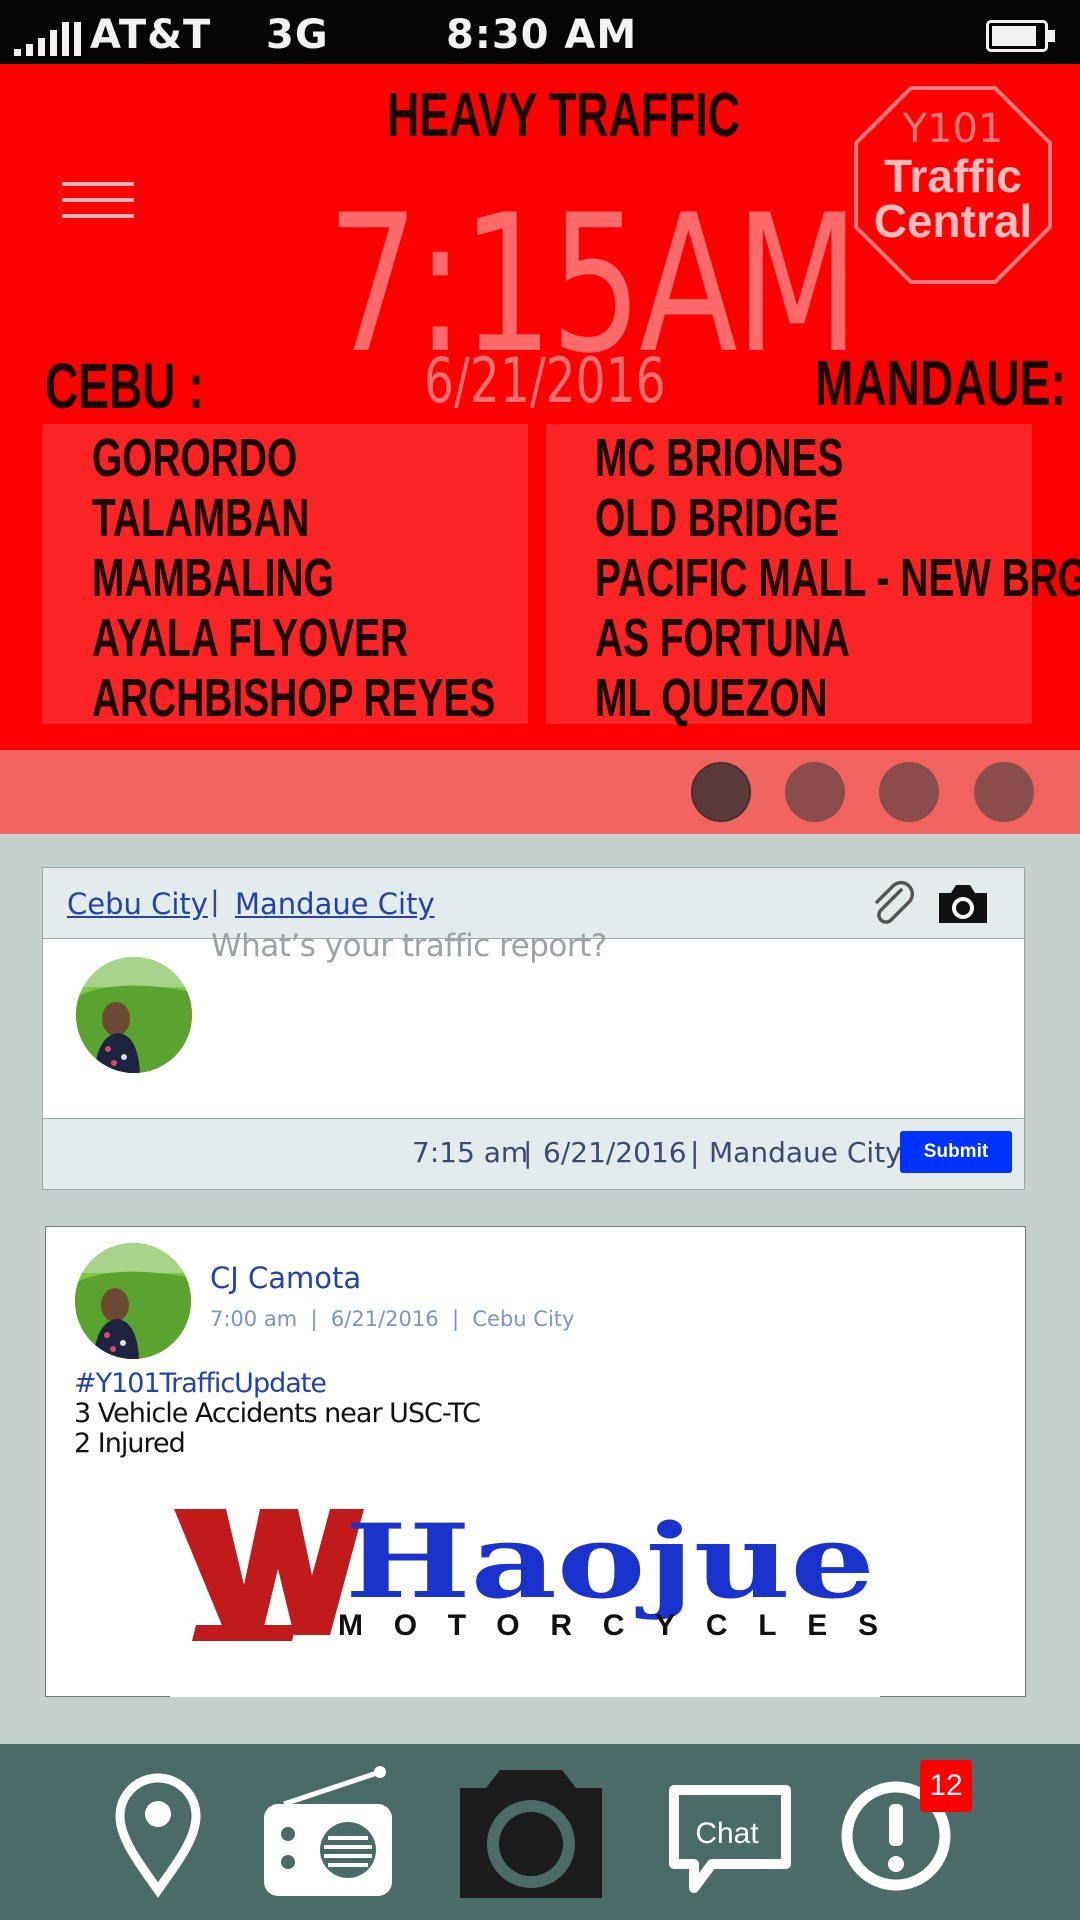 Image resolution: width=1080 pixels, height=1920 pixels. Describe the element at coordinates (297, 35) in the screenshot. I see `network-type: 3G` at that location.